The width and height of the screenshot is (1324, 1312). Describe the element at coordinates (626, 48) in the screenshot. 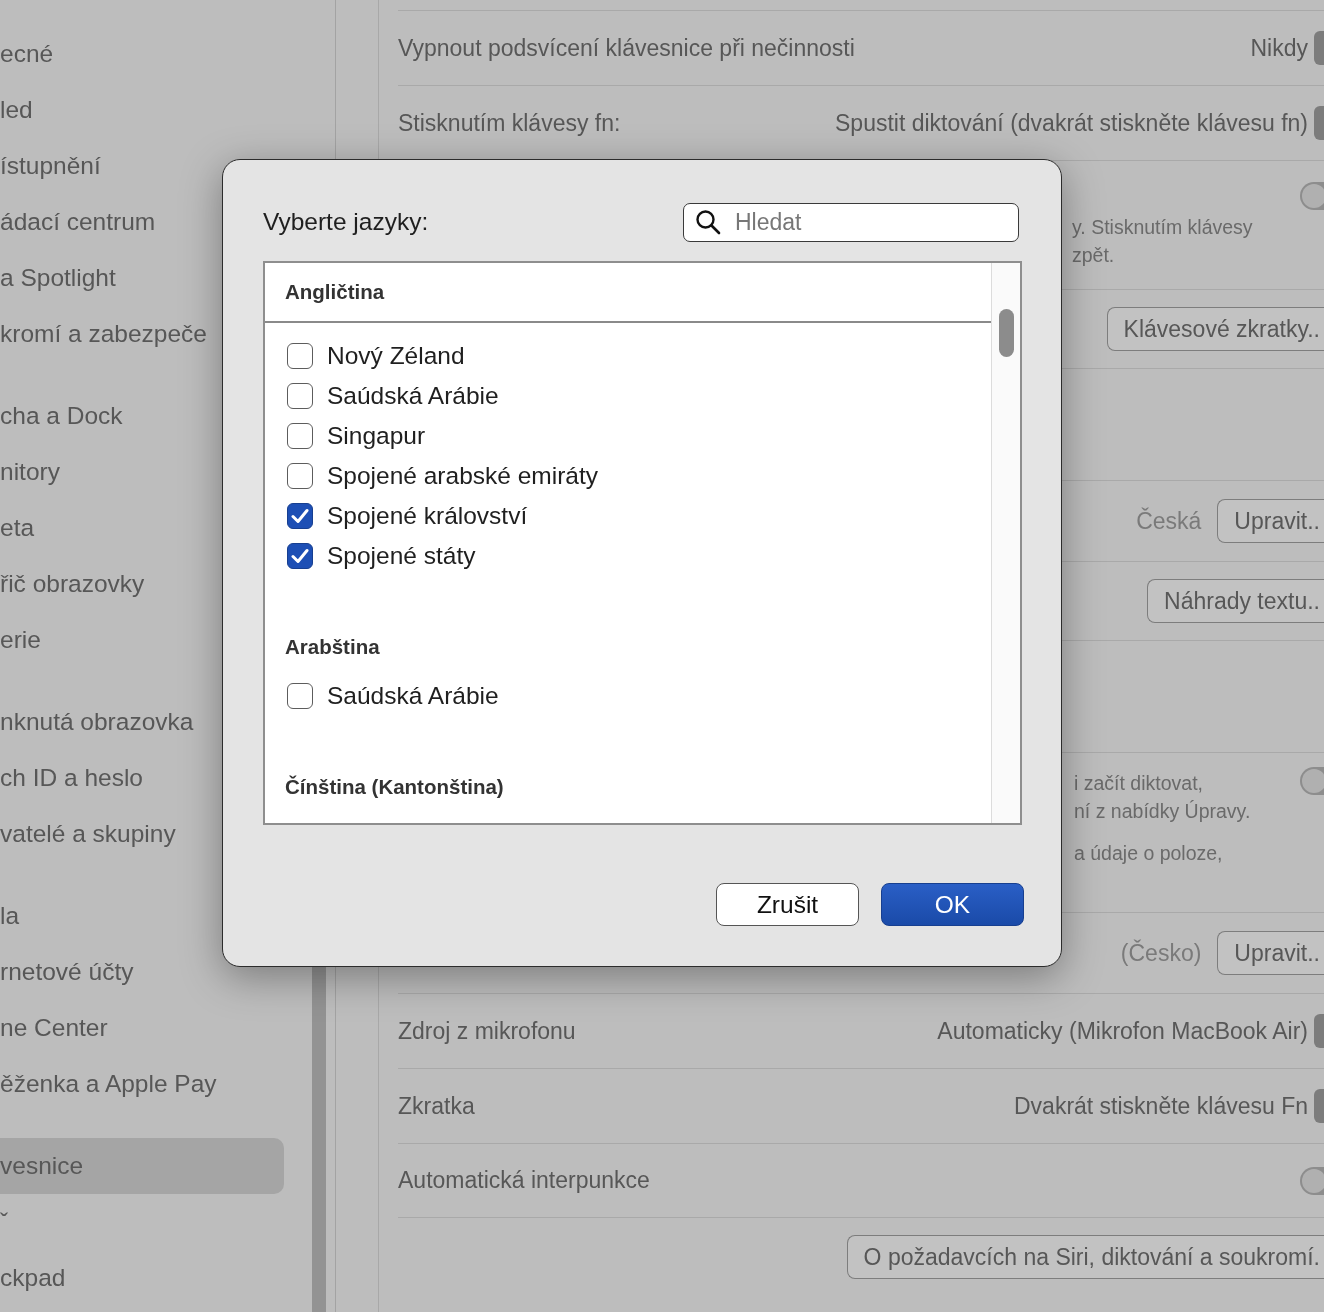

I see `setting-label: Vypnout podsvícení klávesnice při nečinnosti` at that location.